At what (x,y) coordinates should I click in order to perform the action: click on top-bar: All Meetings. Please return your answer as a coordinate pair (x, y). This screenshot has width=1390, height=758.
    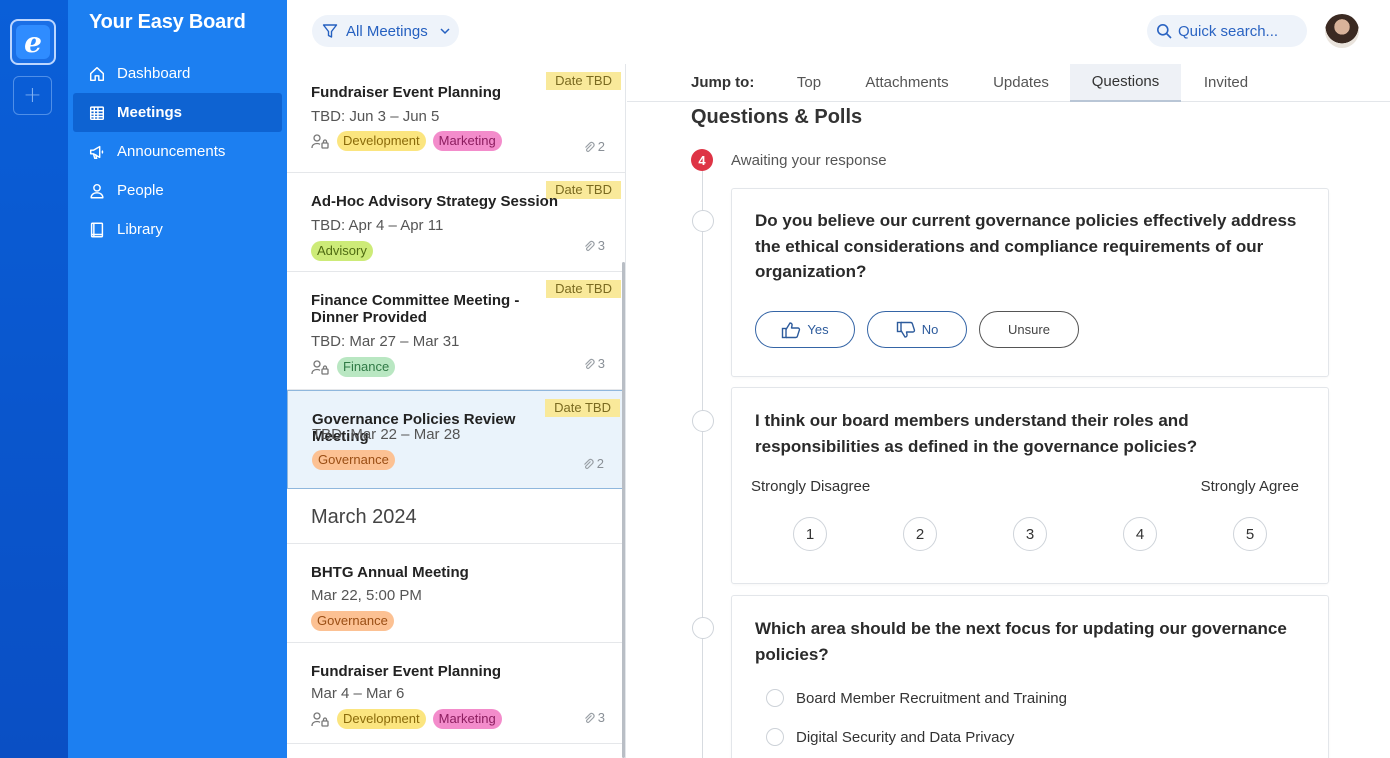
    Looking at the image, I should click on (838, 32).